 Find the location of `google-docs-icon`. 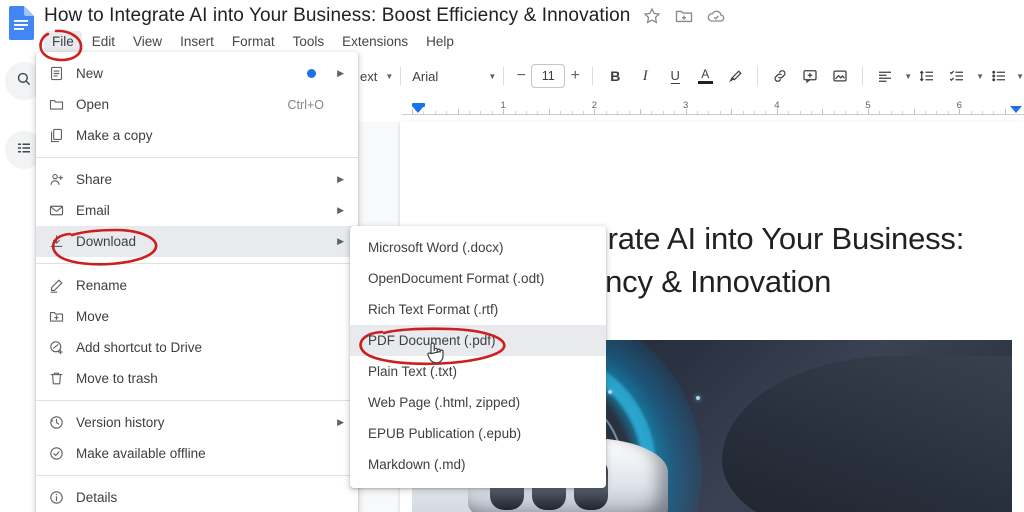

google-docs-icon is located at coordinates (21, 23).